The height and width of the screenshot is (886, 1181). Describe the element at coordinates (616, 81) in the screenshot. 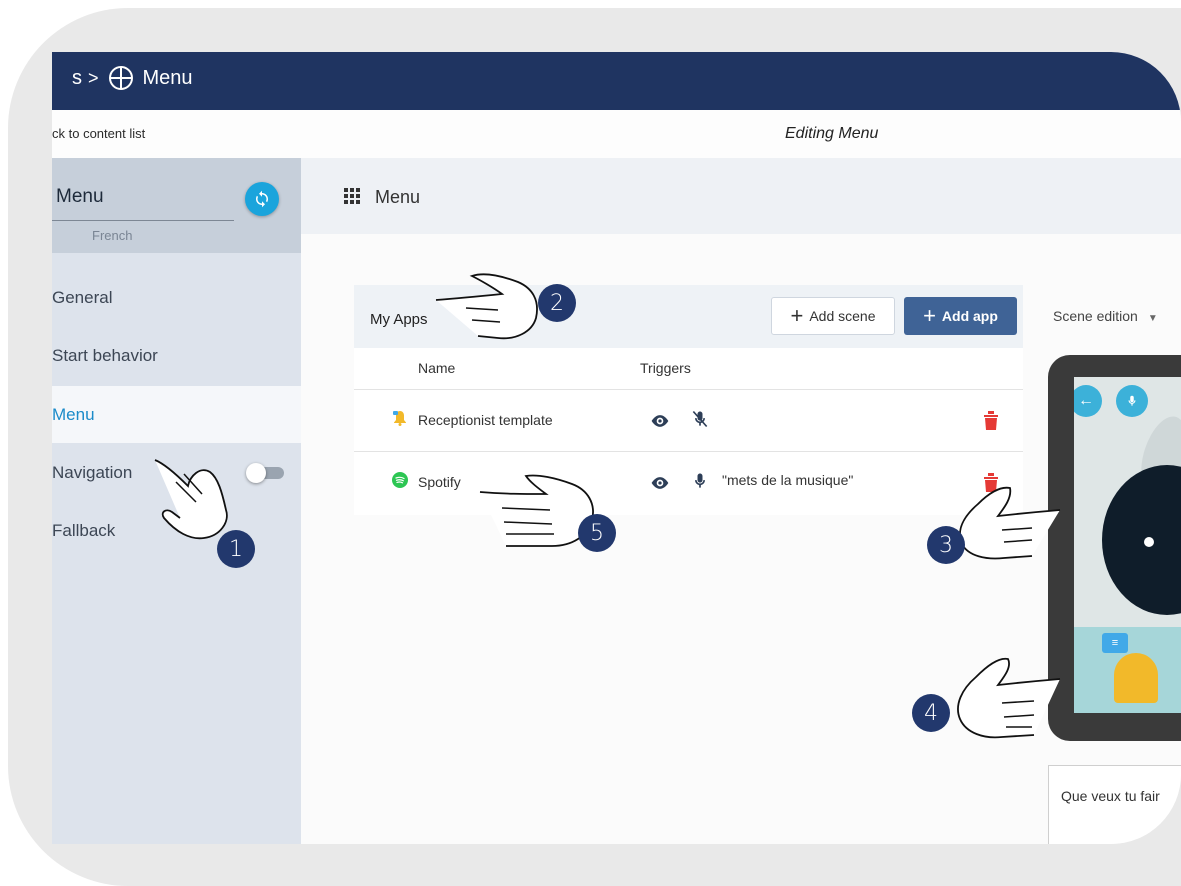

I see `top-navigation-bar: s > Menu` at that location.